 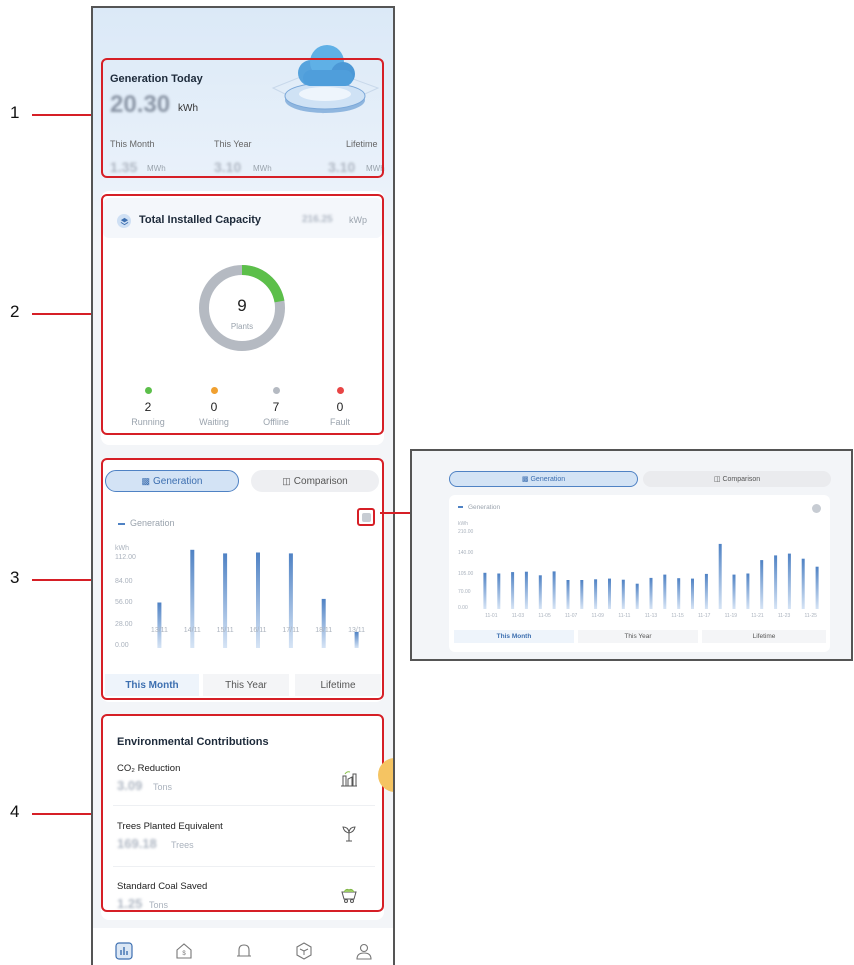 I want to click on bar-chart-icon: ▩, so click(x=525, y=479).